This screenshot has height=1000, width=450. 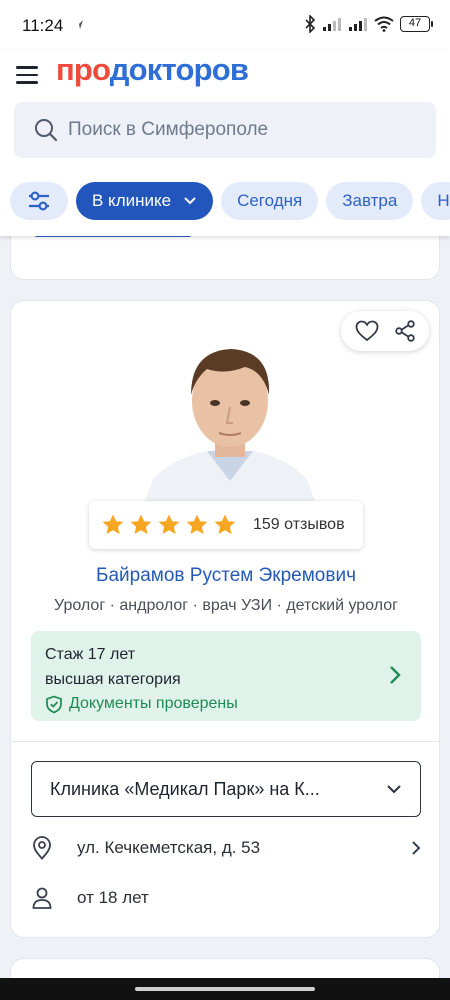 I want to click on doctor-name: Байрамов Рустем Экремович, so click(x=226, y=576).